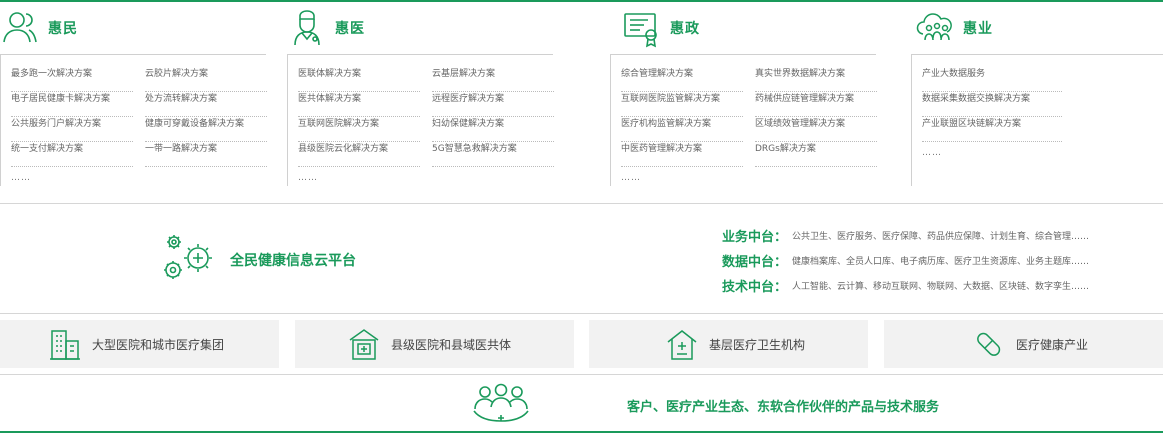  I want to click on list-column: 云基层解决方案 远程医疗解决方案 妇幼保健解决方案 5G智慧急救解决方案, so click(493, 125).